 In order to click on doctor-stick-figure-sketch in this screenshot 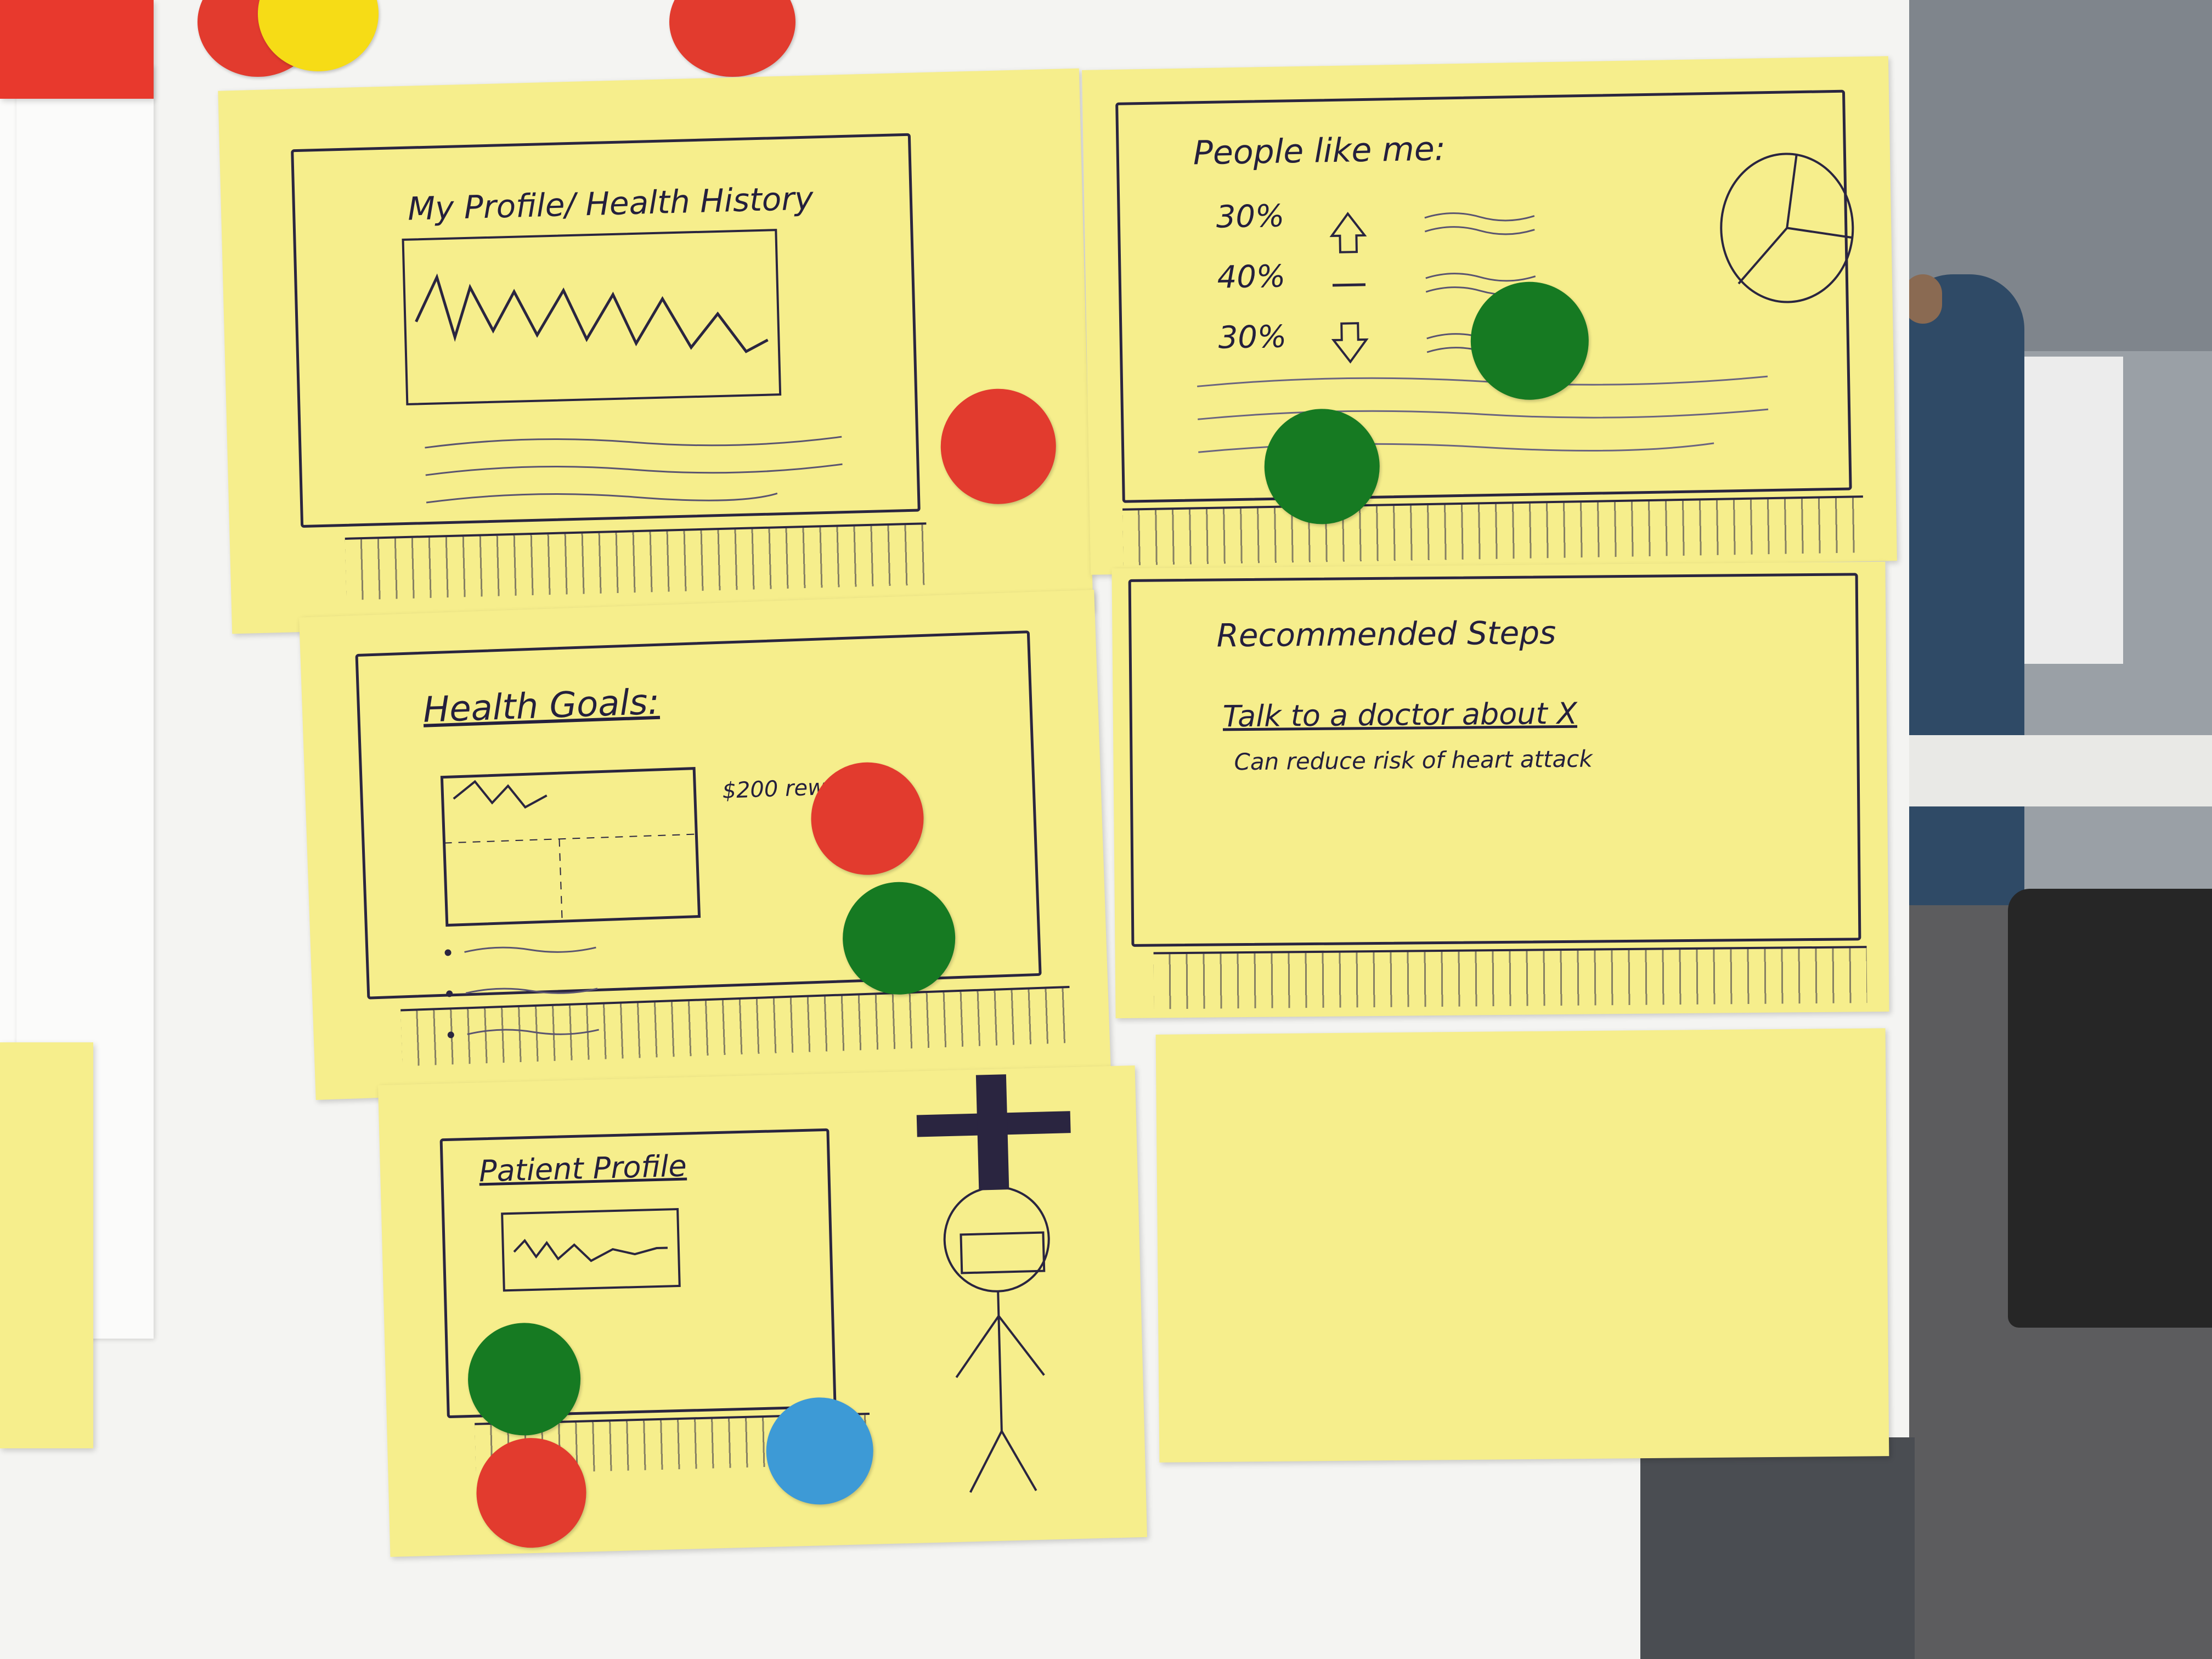, I will do `click(993, 1283)`.